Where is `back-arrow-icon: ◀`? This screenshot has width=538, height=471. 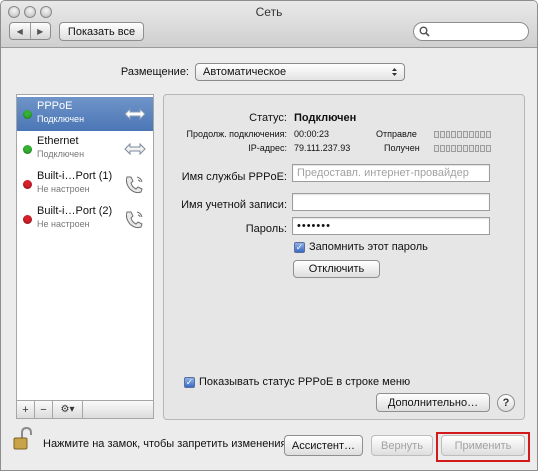 back-arrow-icon: ◀ is located at coordinates (20, 31).